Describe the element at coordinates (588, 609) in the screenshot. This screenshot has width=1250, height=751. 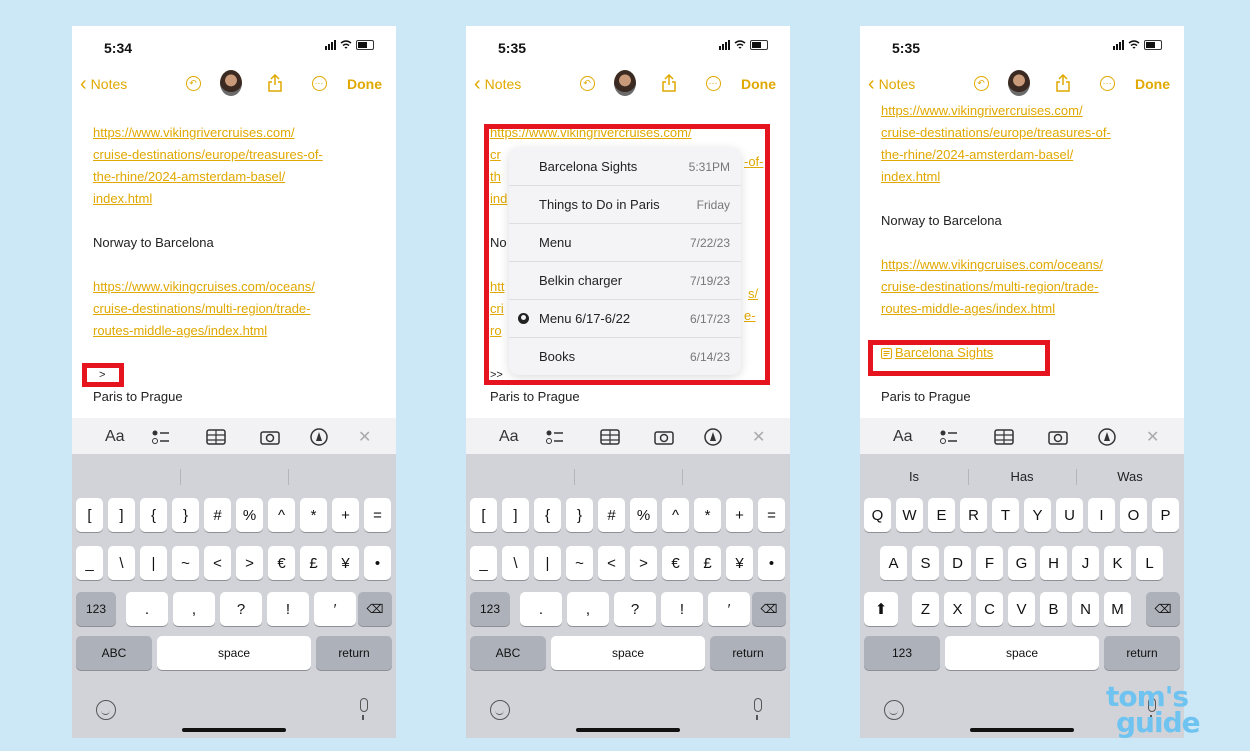
I see `key: ,` at that location.